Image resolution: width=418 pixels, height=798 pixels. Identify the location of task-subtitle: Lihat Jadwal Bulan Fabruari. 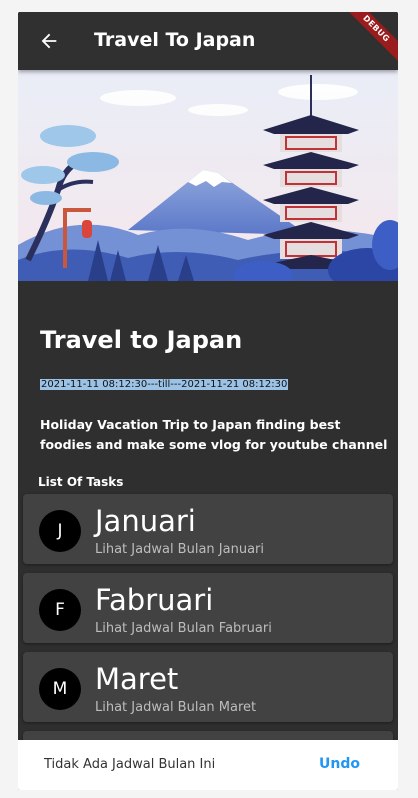
(183, 628).